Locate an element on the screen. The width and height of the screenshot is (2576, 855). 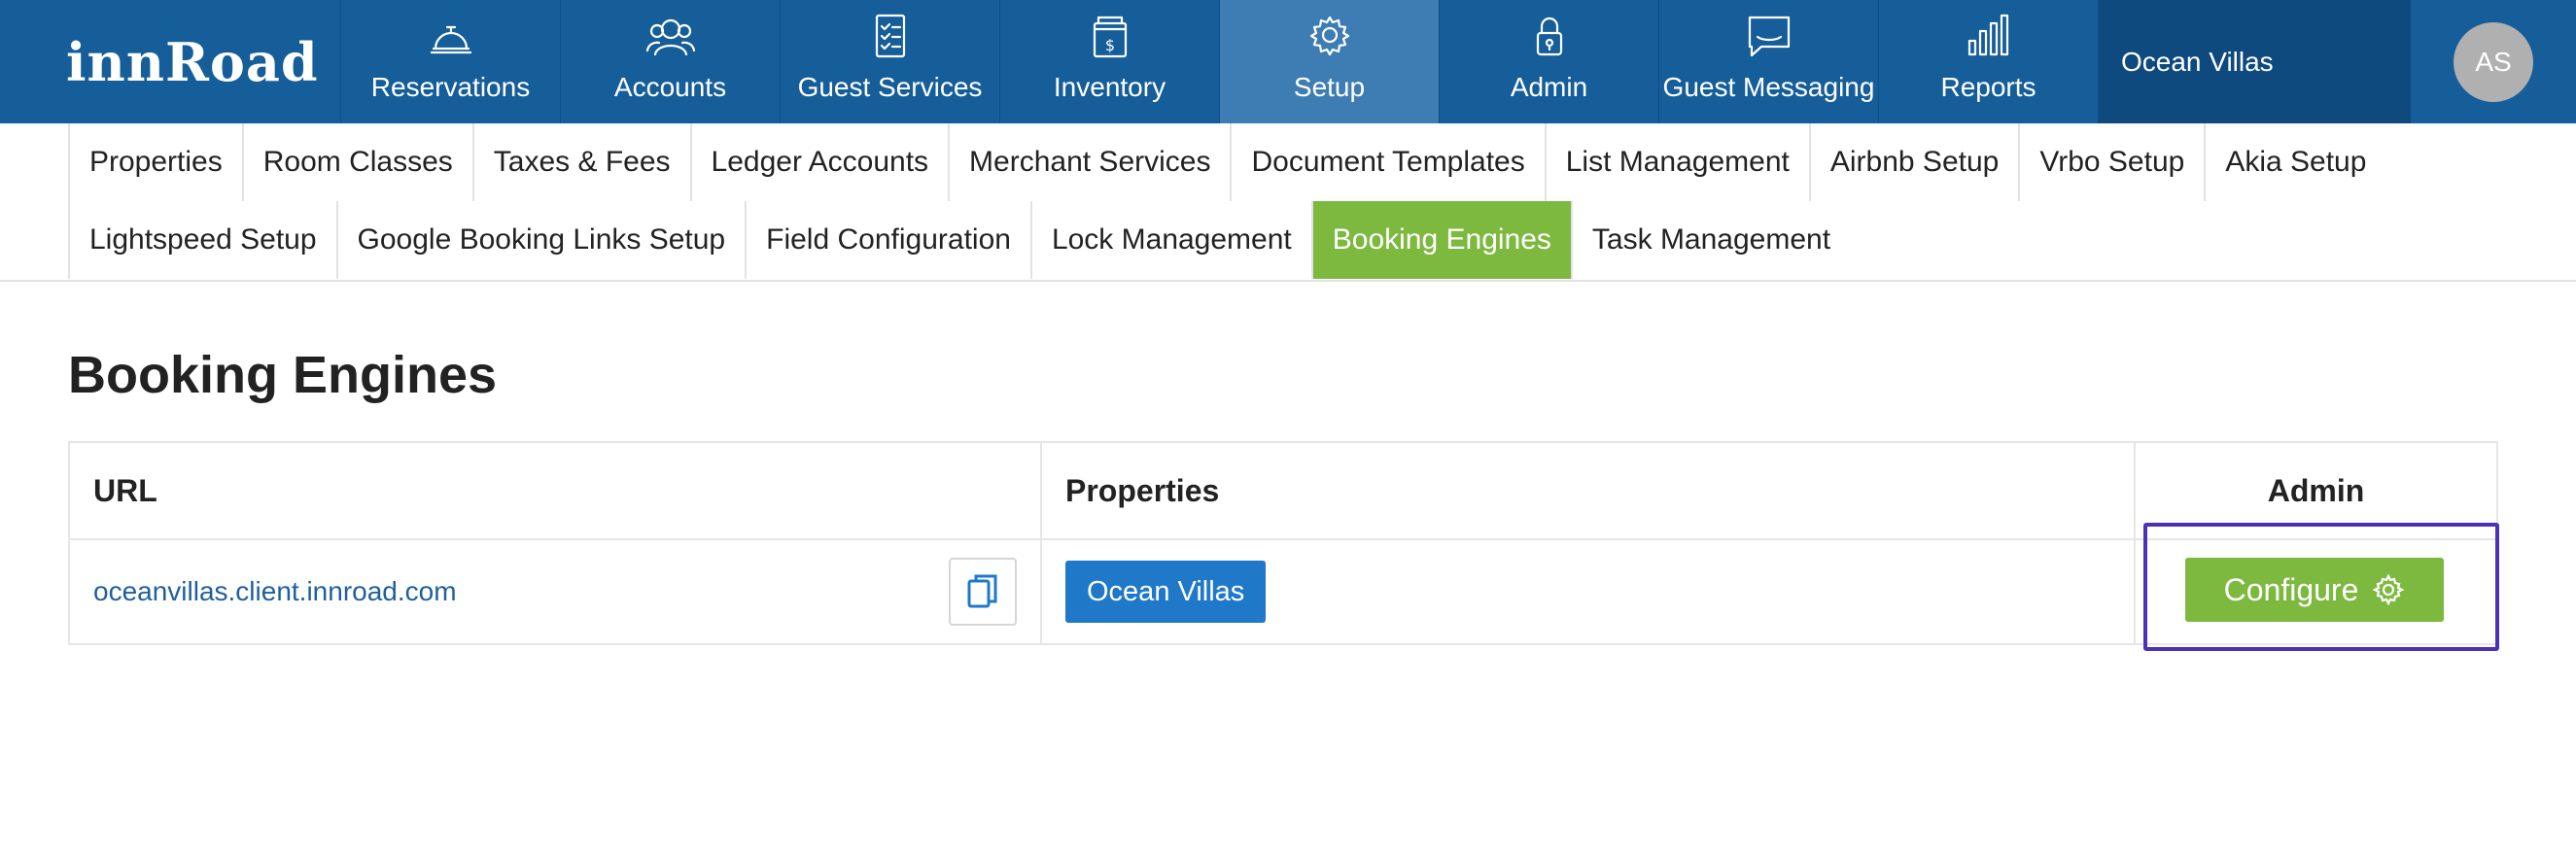
nav-admin: Admin is located at coordinates (1548, 61).